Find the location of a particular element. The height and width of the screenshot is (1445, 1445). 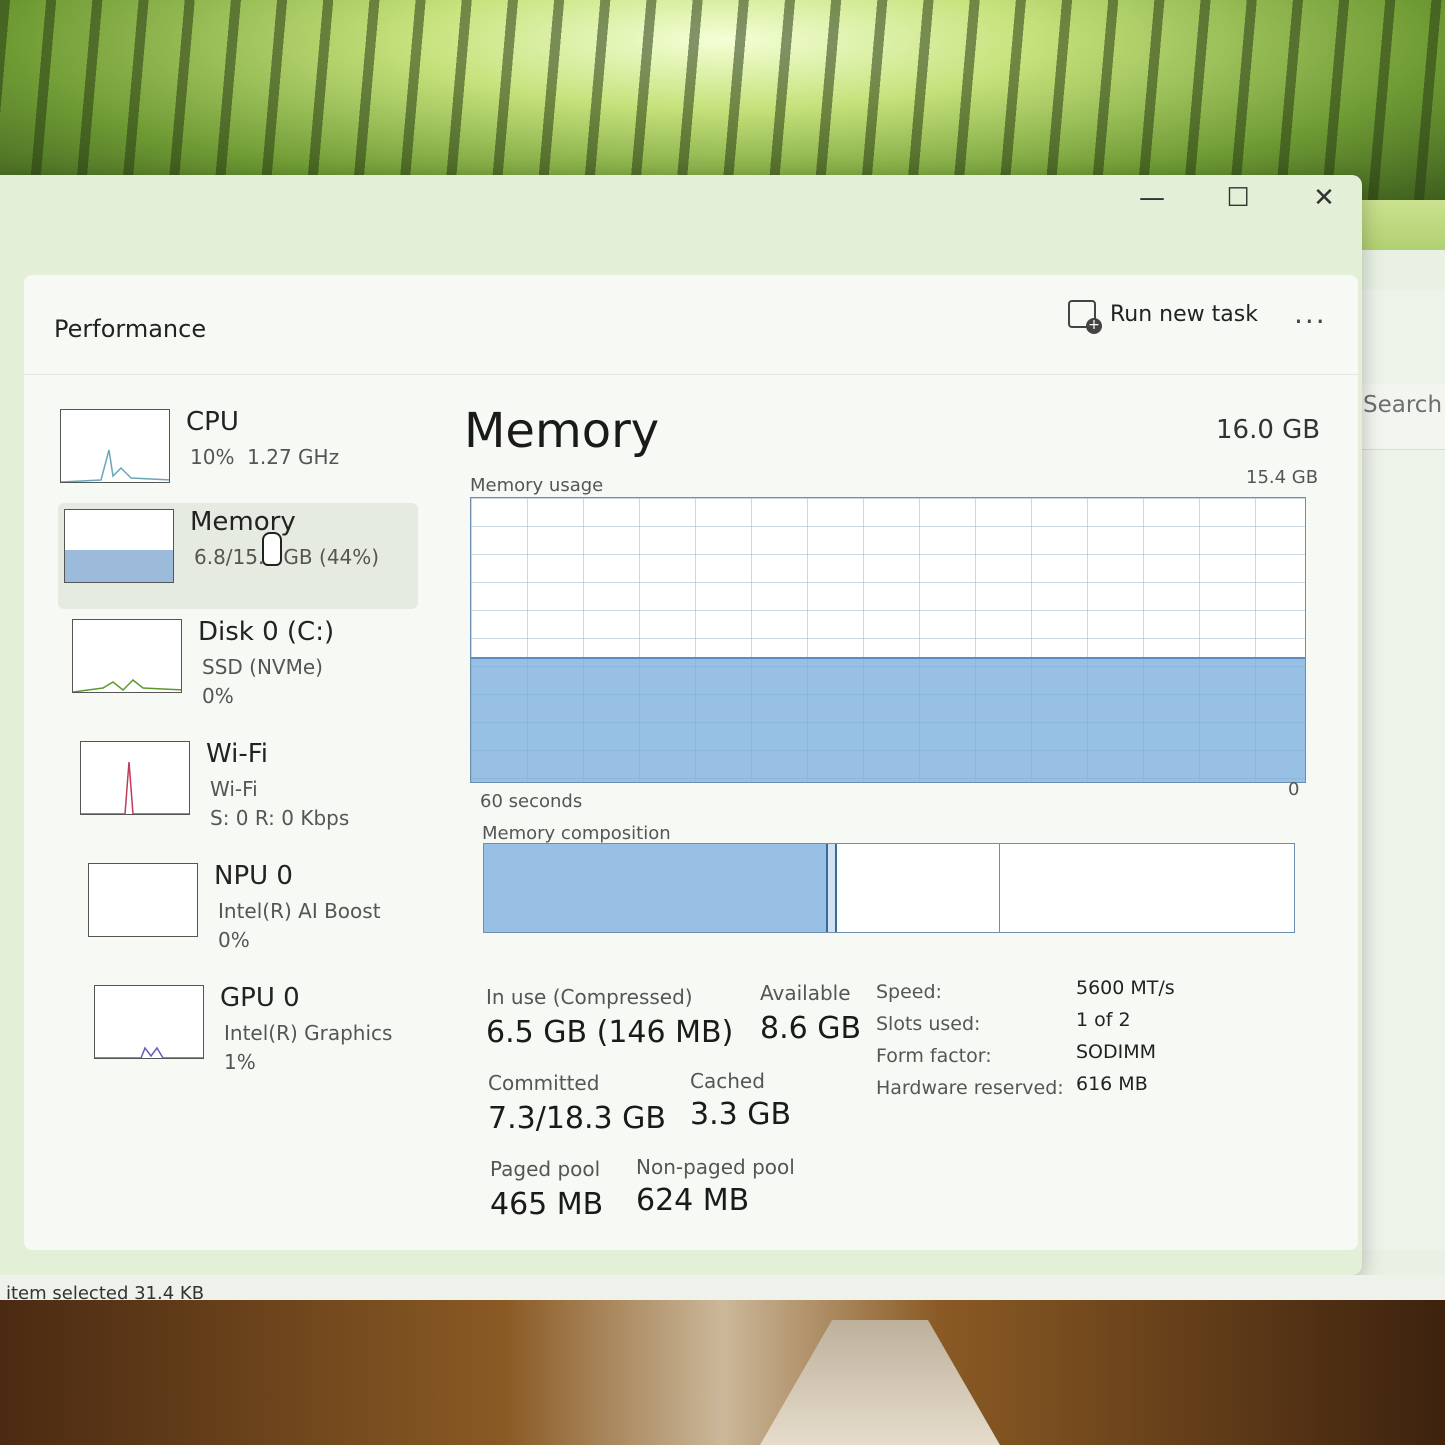

paged-pool-label: Paged pool is located at coordinates (545, 1169).